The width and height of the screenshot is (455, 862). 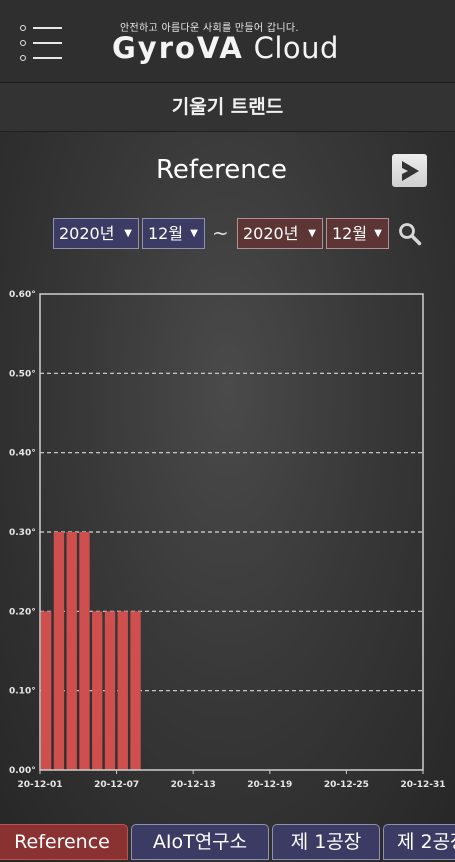 I want to click on site-tabs: Reference AIoT연구소 제 1공장 제 2공장, so click(x=227, y=843).